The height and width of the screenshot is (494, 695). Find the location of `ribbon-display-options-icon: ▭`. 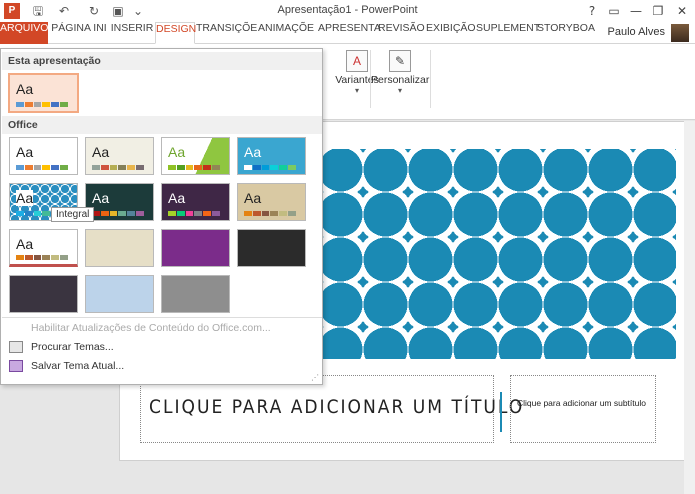

ribbon-display-options-icon: ▭ is located at coordinates (614, 11).